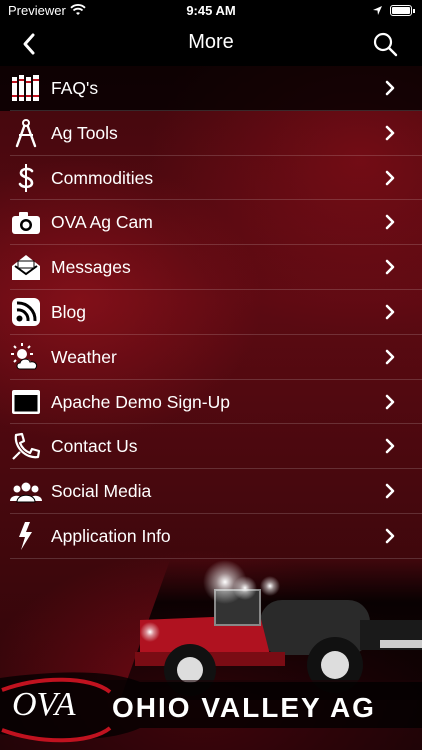  I want to click on nav-bar: More, so click(211, 44).